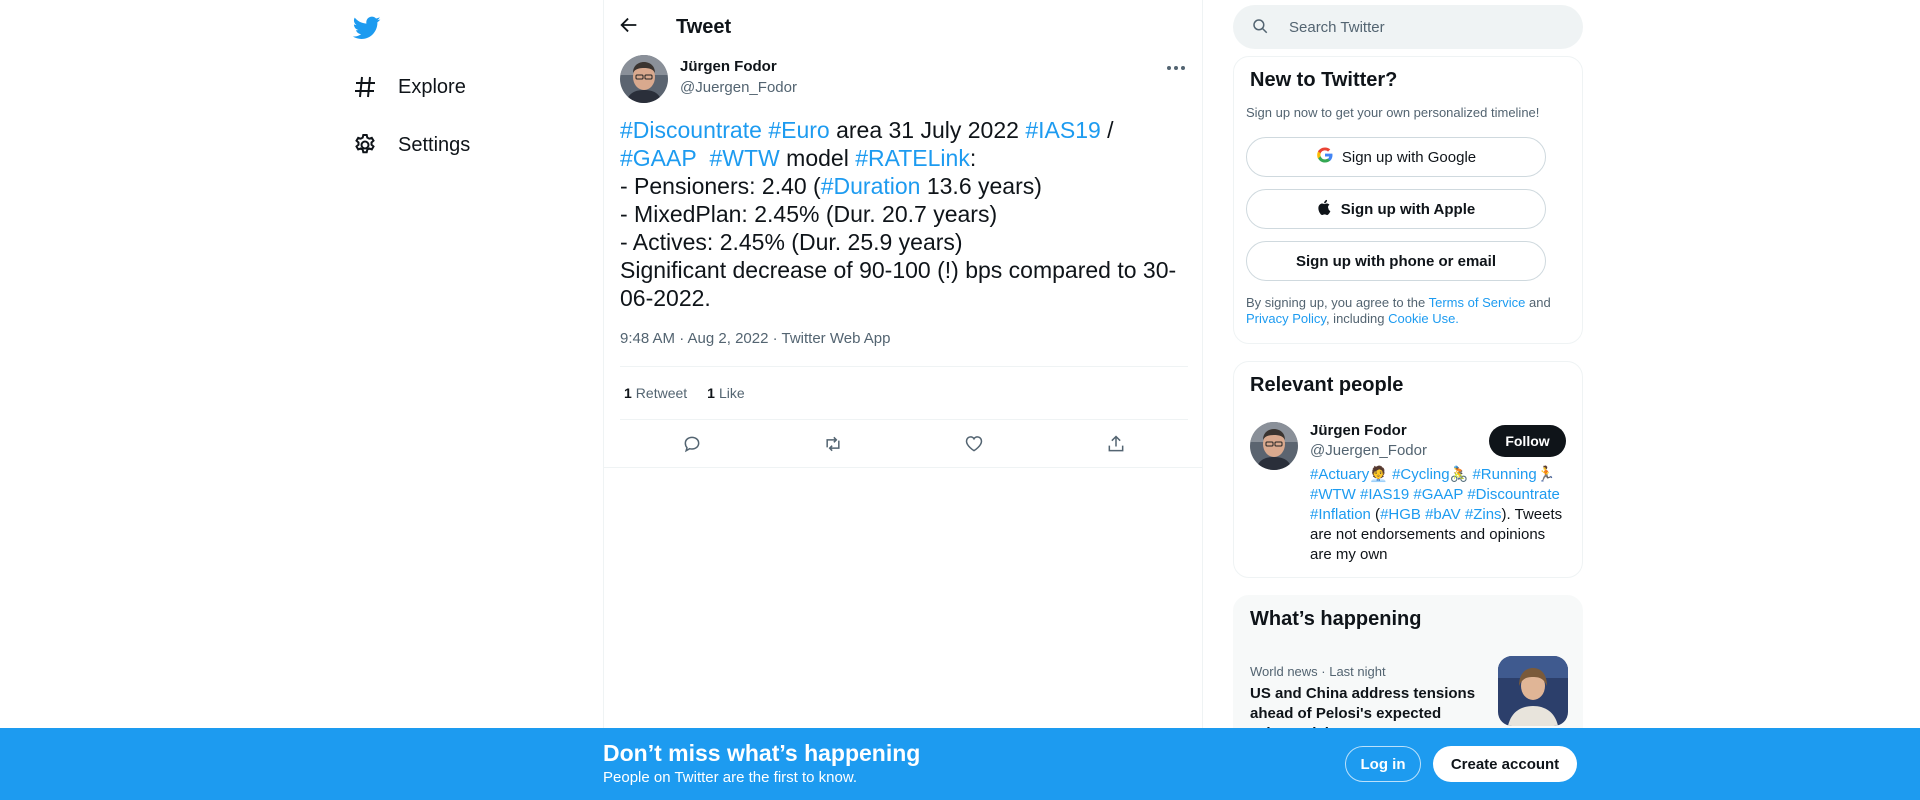 Image resolution: width=1920 pixels, height=800 pixels. What do you see at coordinates (755, 338) in the screenshot?
I see `tweet-timestamp: 9:48 AM · Aug 2, 2022 · Twitter Web App` at bounding box center [755, 338].